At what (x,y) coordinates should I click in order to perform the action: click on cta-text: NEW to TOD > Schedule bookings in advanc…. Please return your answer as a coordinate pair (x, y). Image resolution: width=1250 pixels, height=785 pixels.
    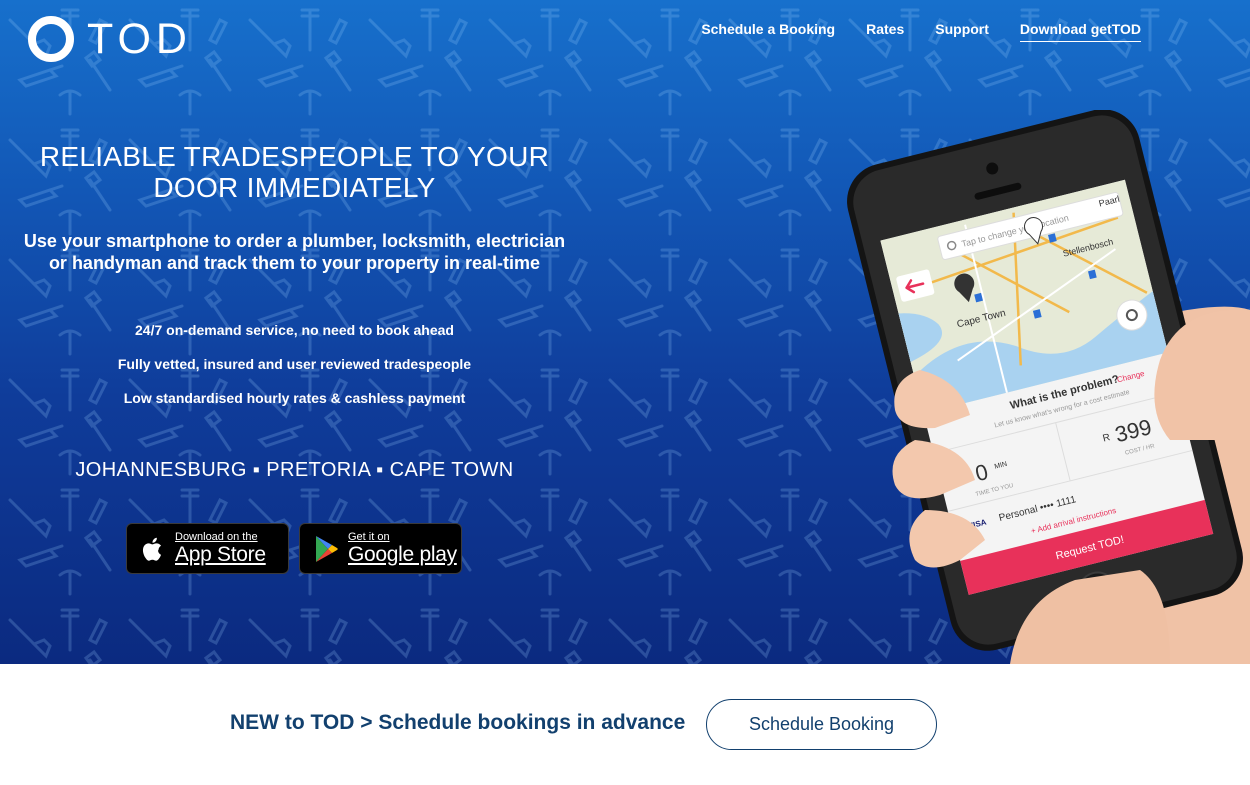
    Looking at the image, I should click on (458, 722).